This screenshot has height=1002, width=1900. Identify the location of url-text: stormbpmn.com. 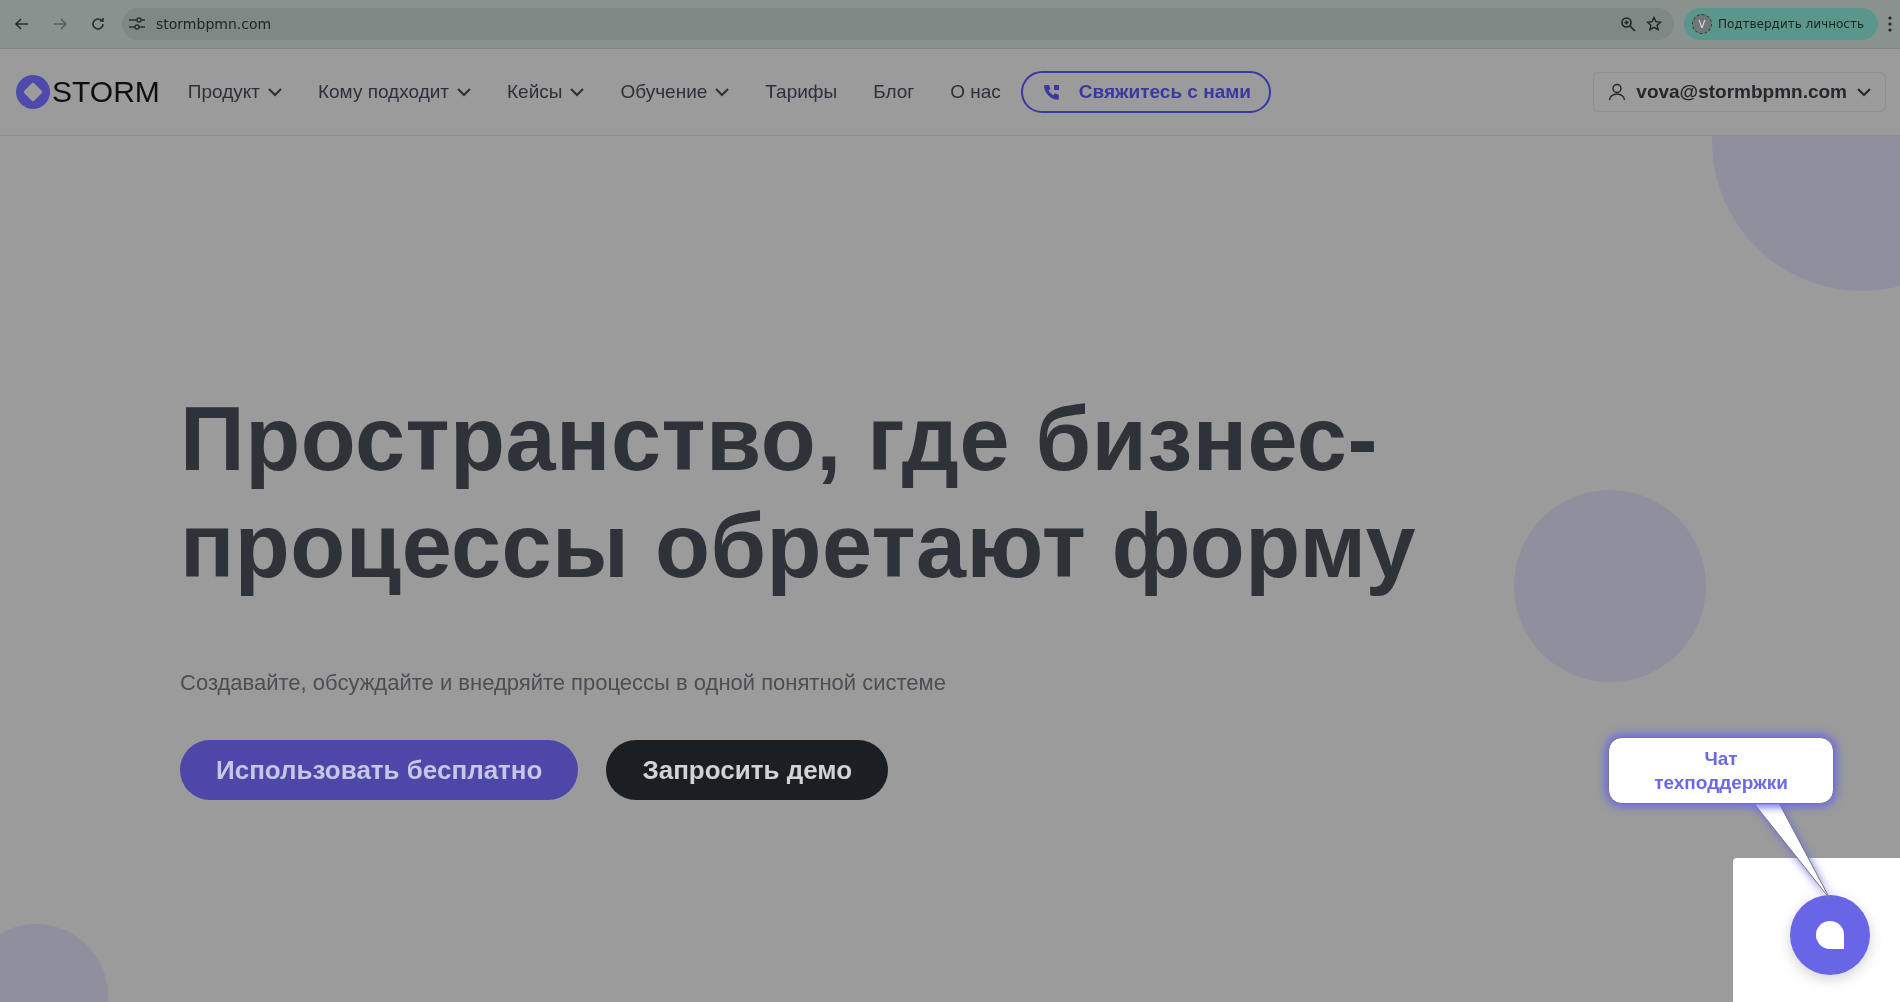
(214, 24).